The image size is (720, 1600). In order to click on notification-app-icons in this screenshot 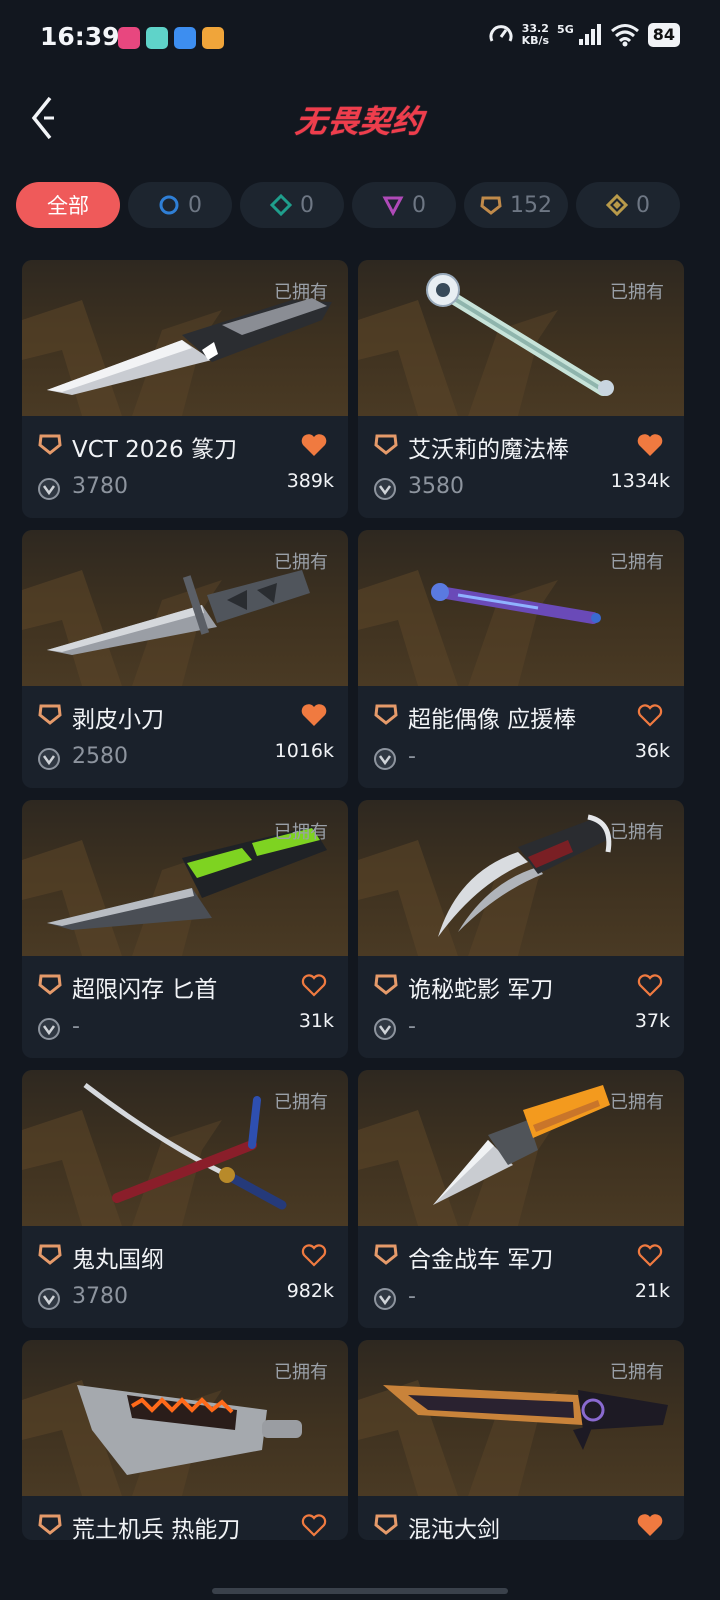, I will do `click(171, 38)`.